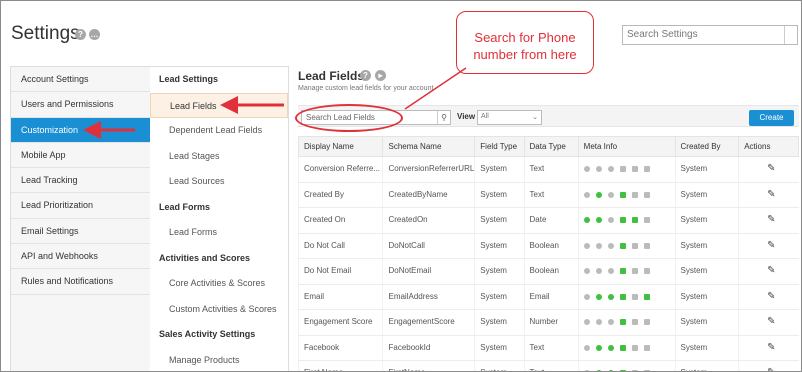 The image size is (802, 372). I want to click on data-type-cell: Boolean, so click(551, 246).